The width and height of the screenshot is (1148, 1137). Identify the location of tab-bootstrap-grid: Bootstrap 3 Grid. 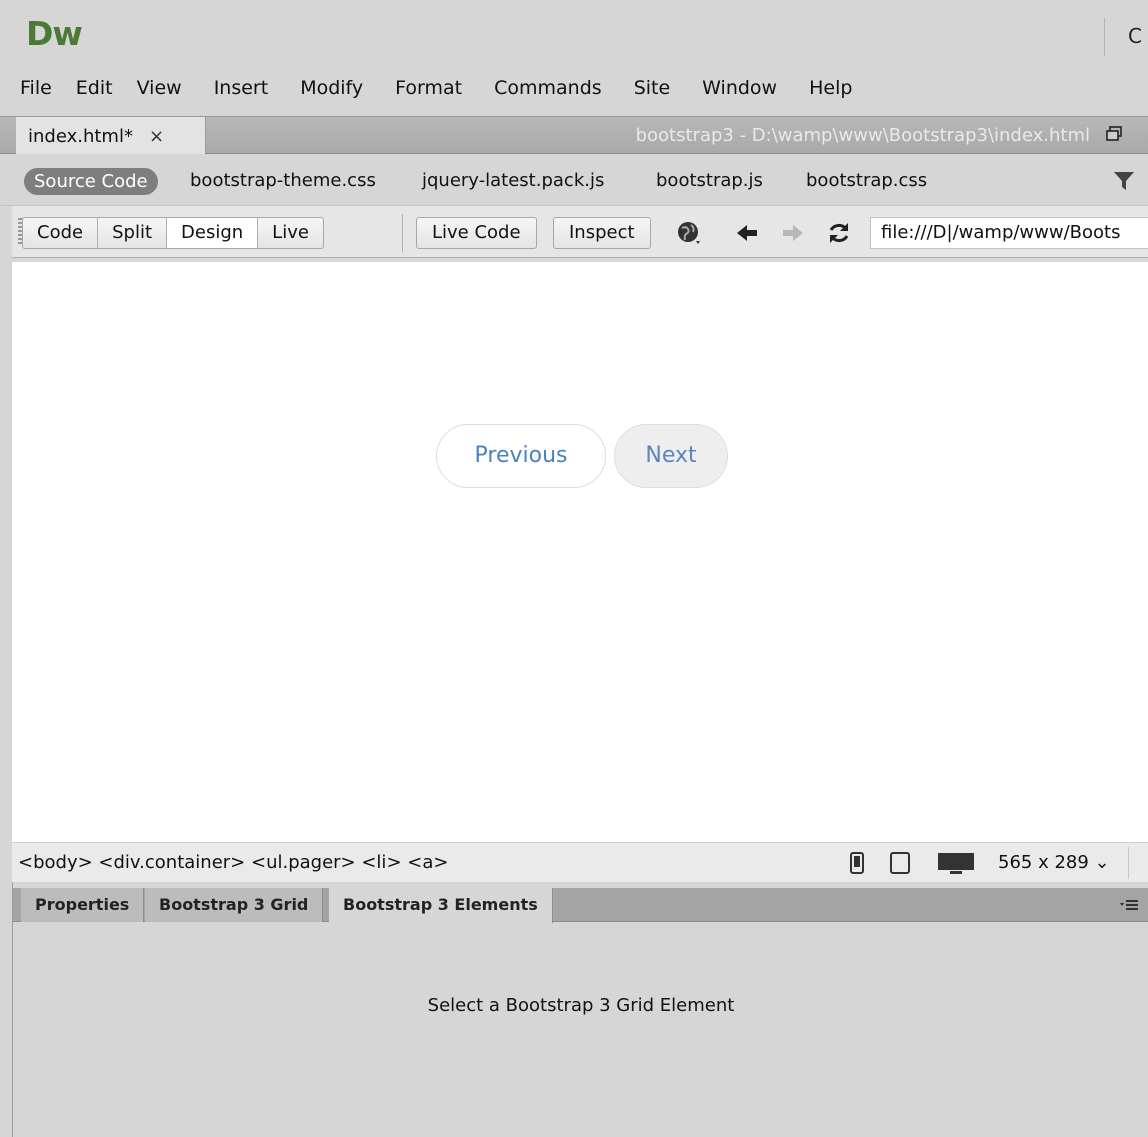
(234, 905).